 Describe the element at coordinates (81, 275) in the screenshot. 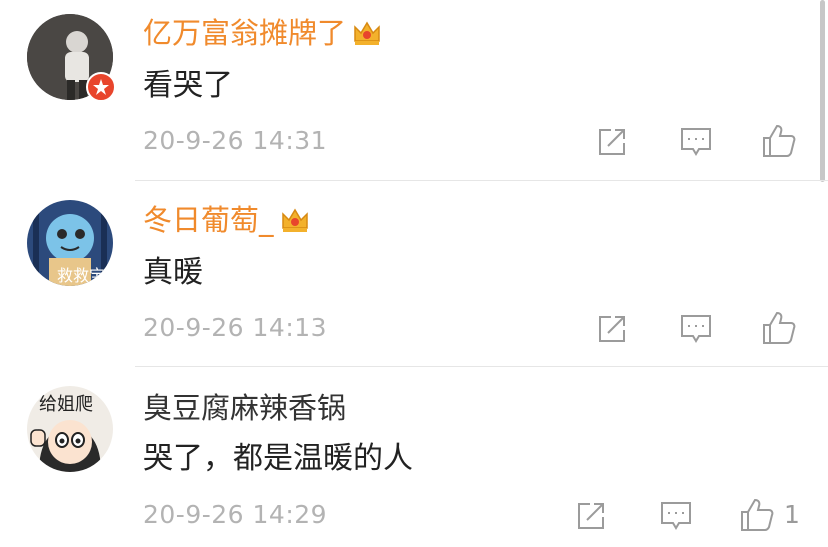

I see `avatar-caption: 救救宝` at that location.